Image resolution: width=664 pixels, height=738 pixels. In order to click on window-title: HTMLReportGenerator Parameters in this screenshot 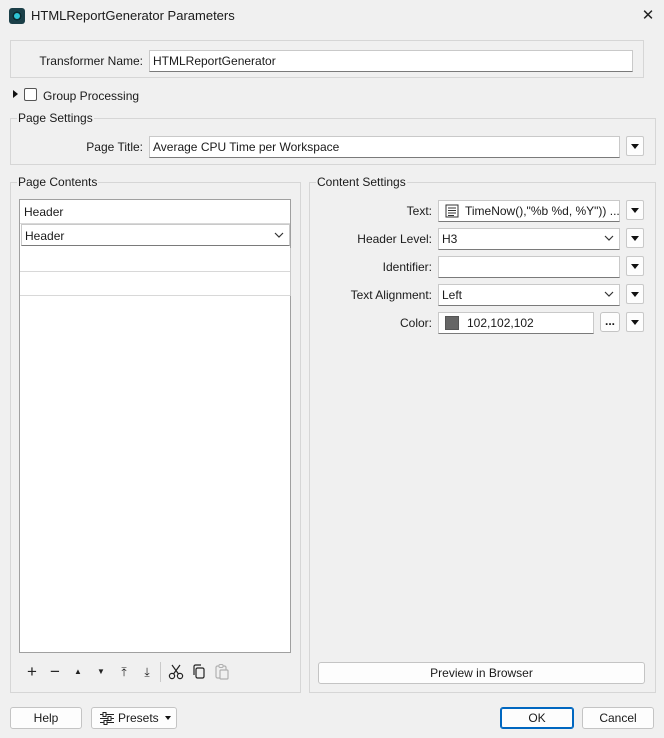, I will do `click(133, 15)`.